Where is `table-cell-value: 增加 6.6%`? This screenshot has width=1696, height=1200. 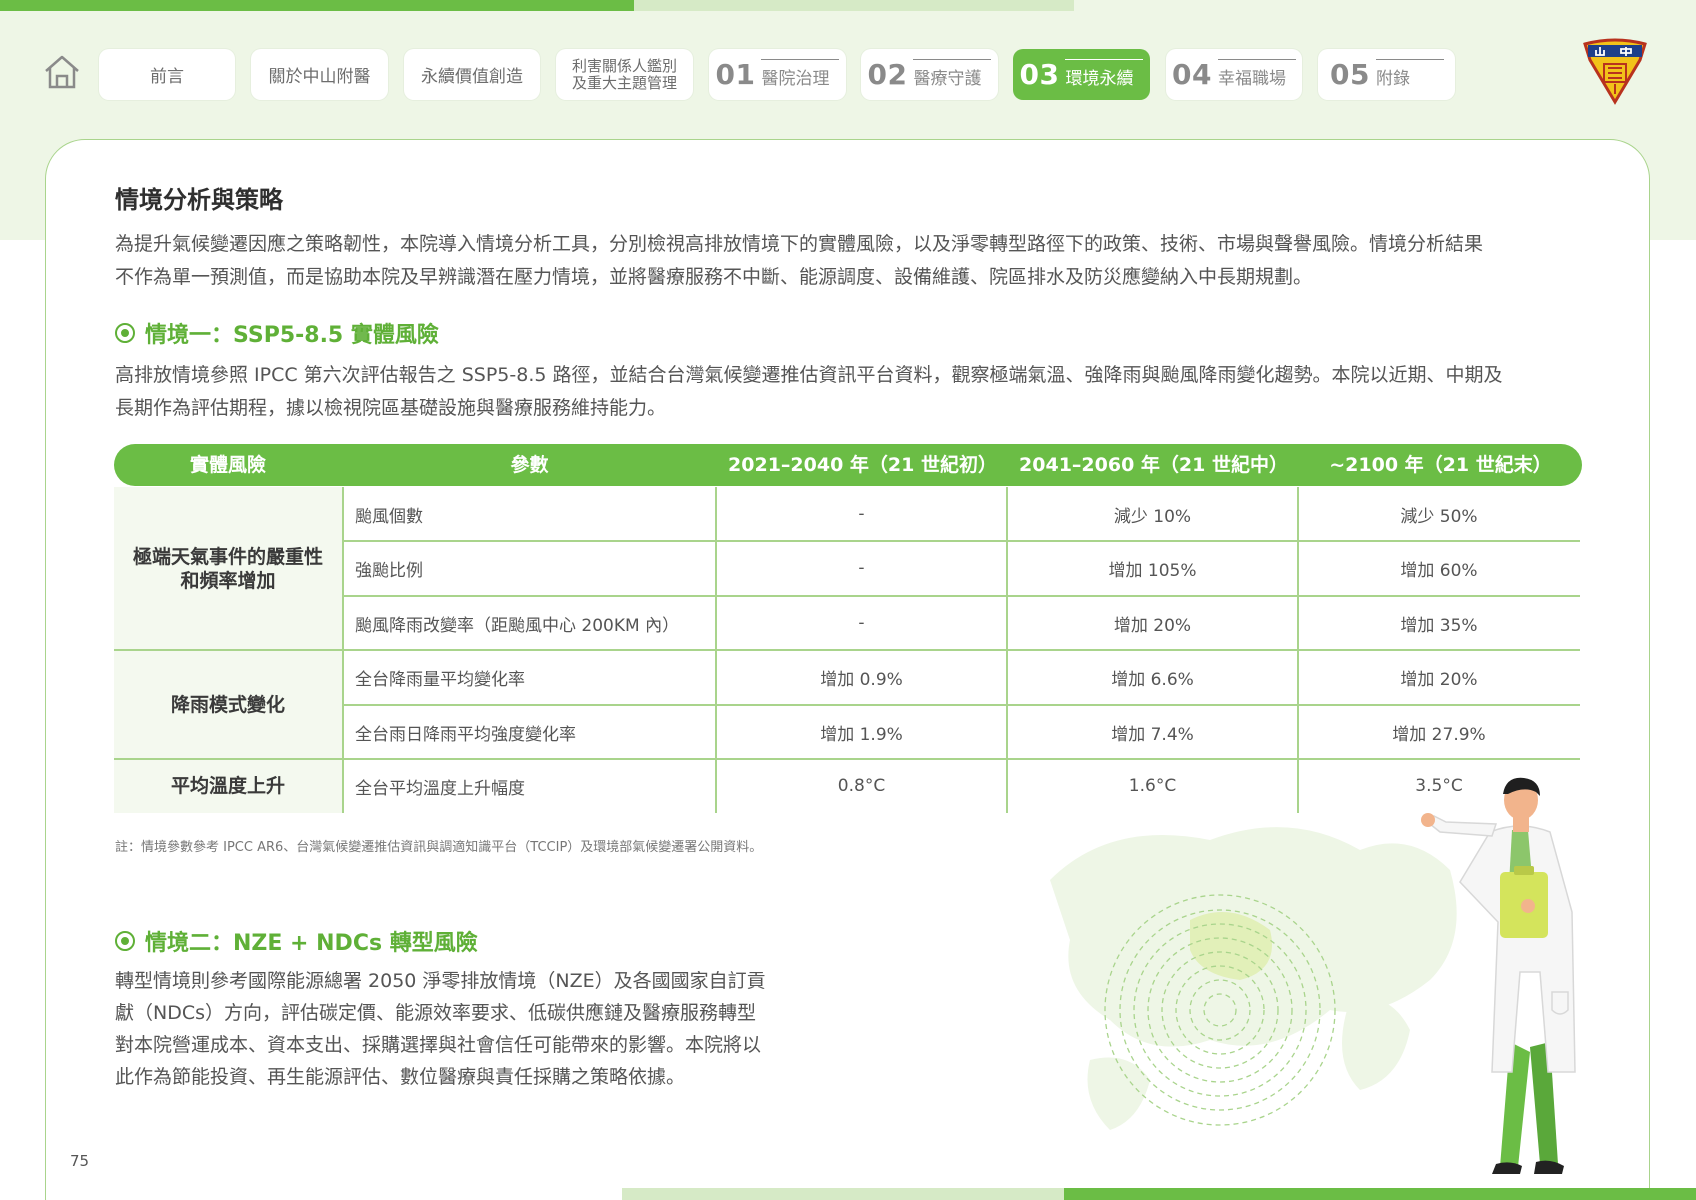 table-cell-value: 增加 6.6% is located at coordinates (1152, 679).